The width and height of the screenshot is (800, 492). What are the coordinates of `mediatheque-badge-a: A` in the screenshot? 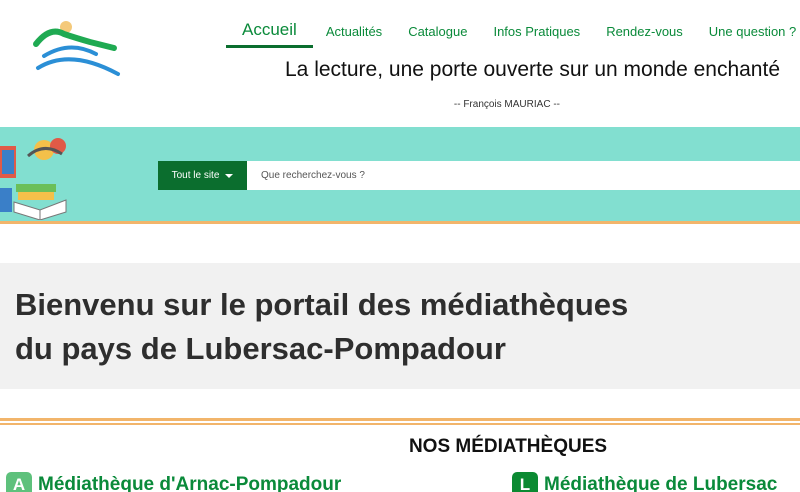 It's located at (19, 482).